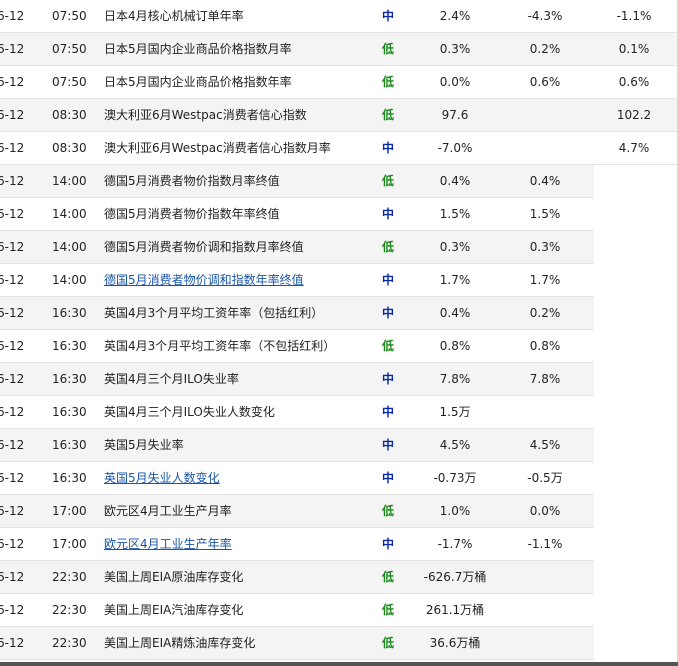 The width and height of the screenshot is (678, 666). I want to click on bottom-divider, so click(339, 664).